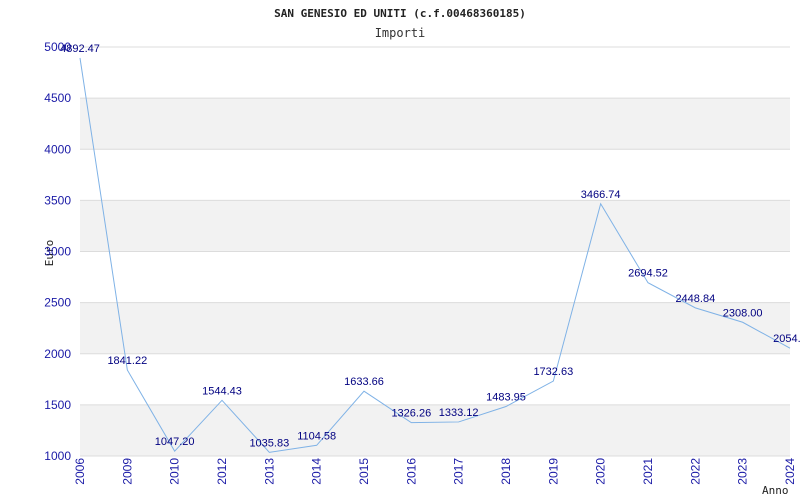 This screenshot has width=800, height=500. What do you see at coordinates (648, 274) in the screenshot?
I see `data-label: 2694.52` at bounding box center [648, 274].